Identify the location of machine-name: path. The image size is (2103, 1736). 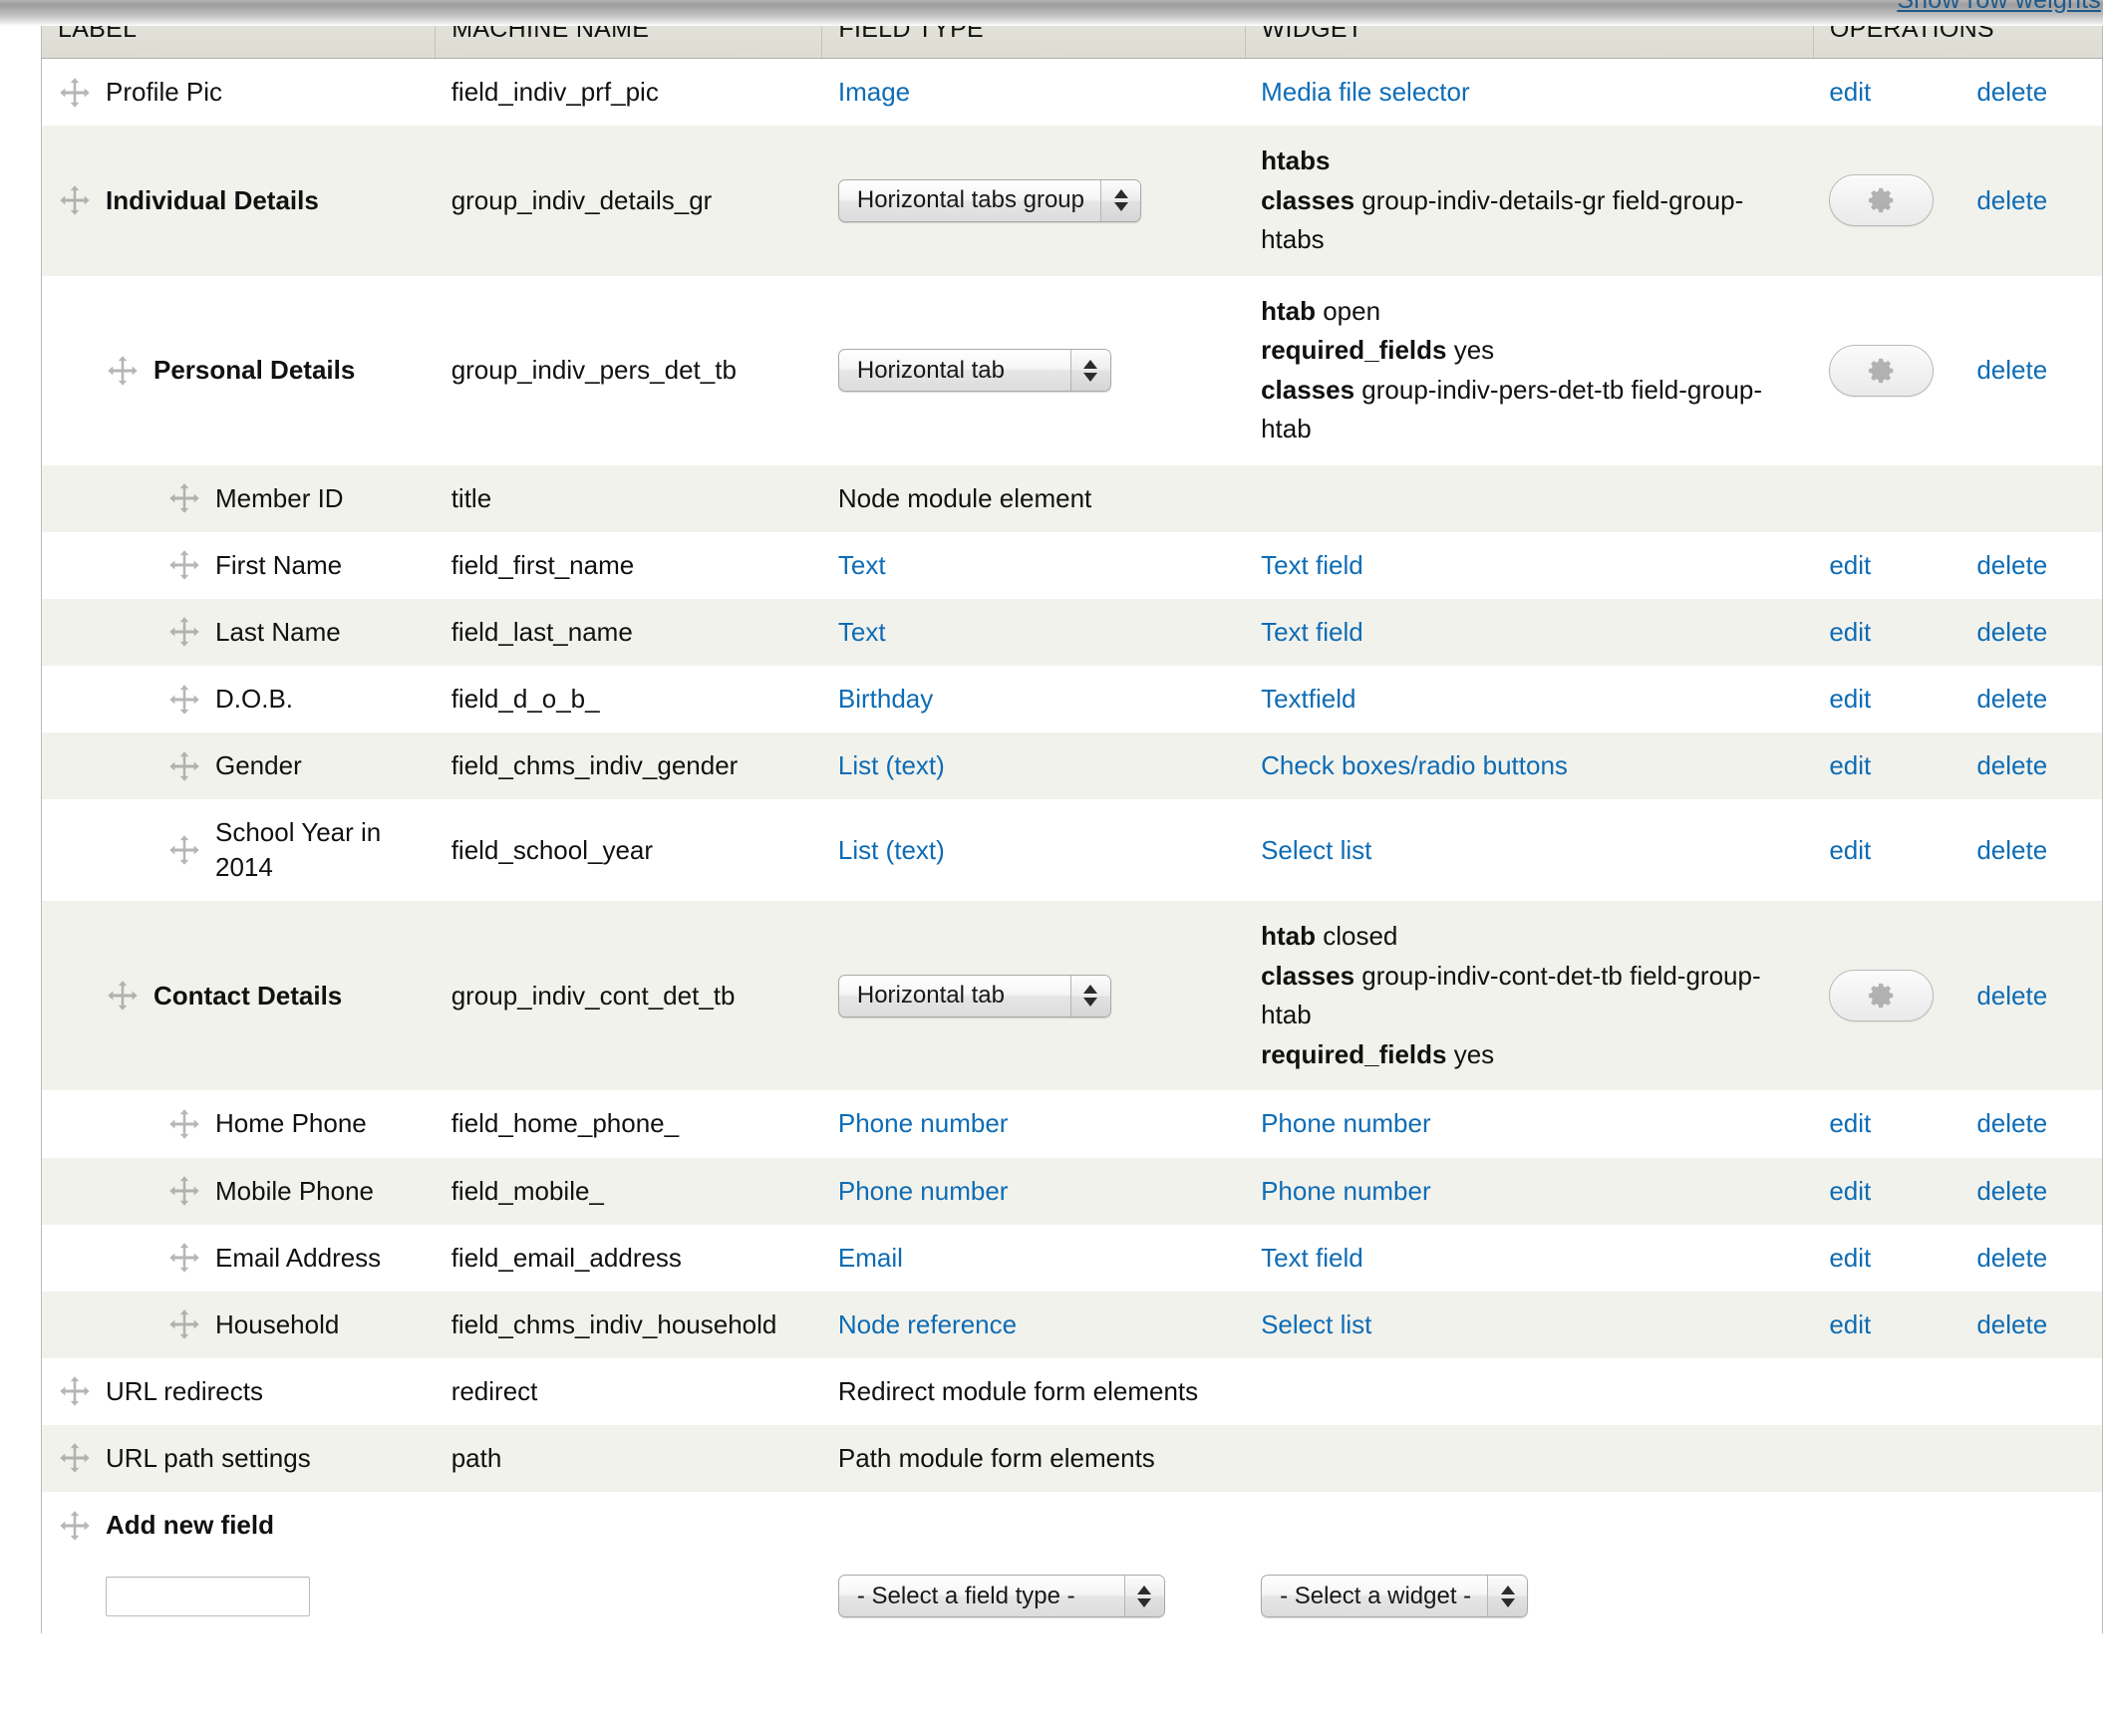
(476, 1457).